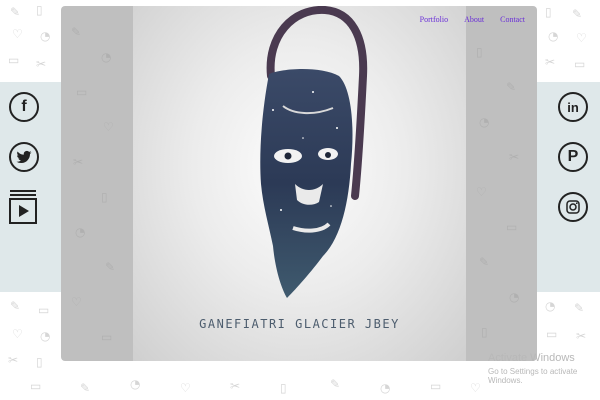  I want to click on nav-portfolio-link: Portfolio, so click(434, 19).